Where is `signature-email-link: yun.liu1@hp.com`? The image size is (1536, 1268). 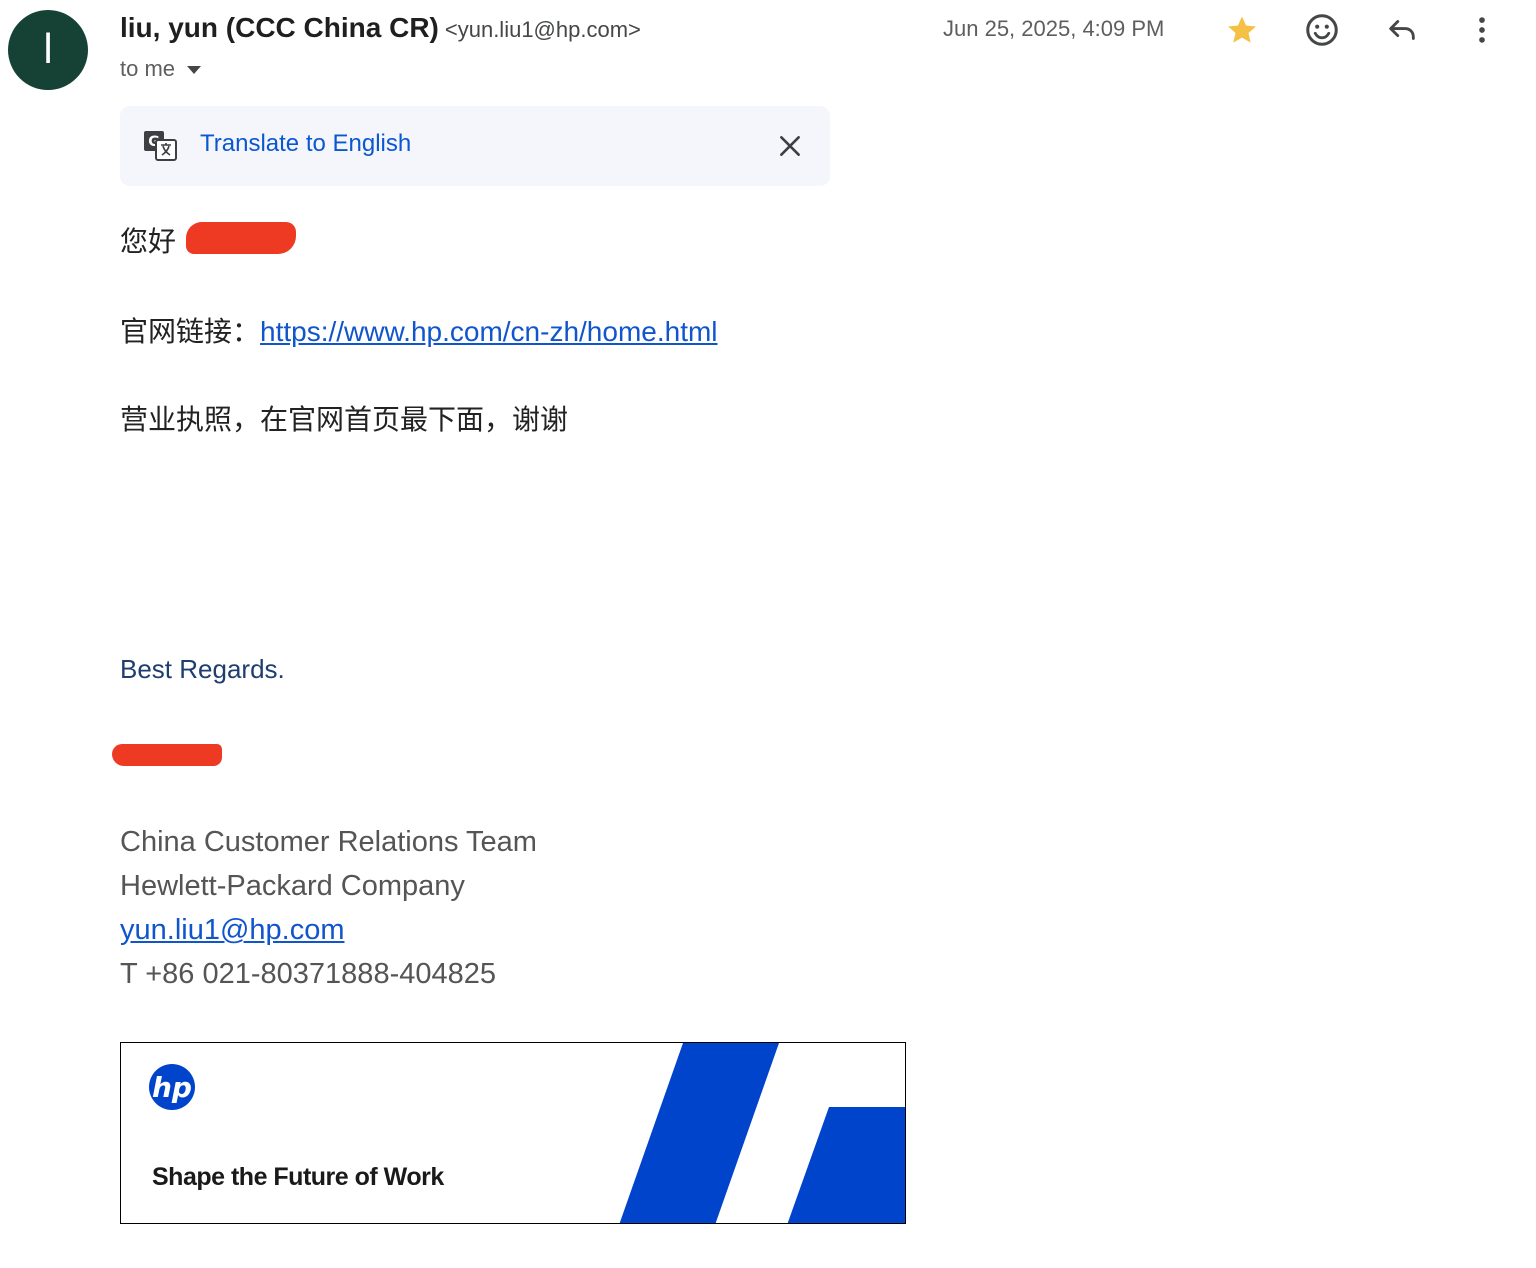 signature-email-link: yun.liu1@hp.com is located at coordinates (232, 930).